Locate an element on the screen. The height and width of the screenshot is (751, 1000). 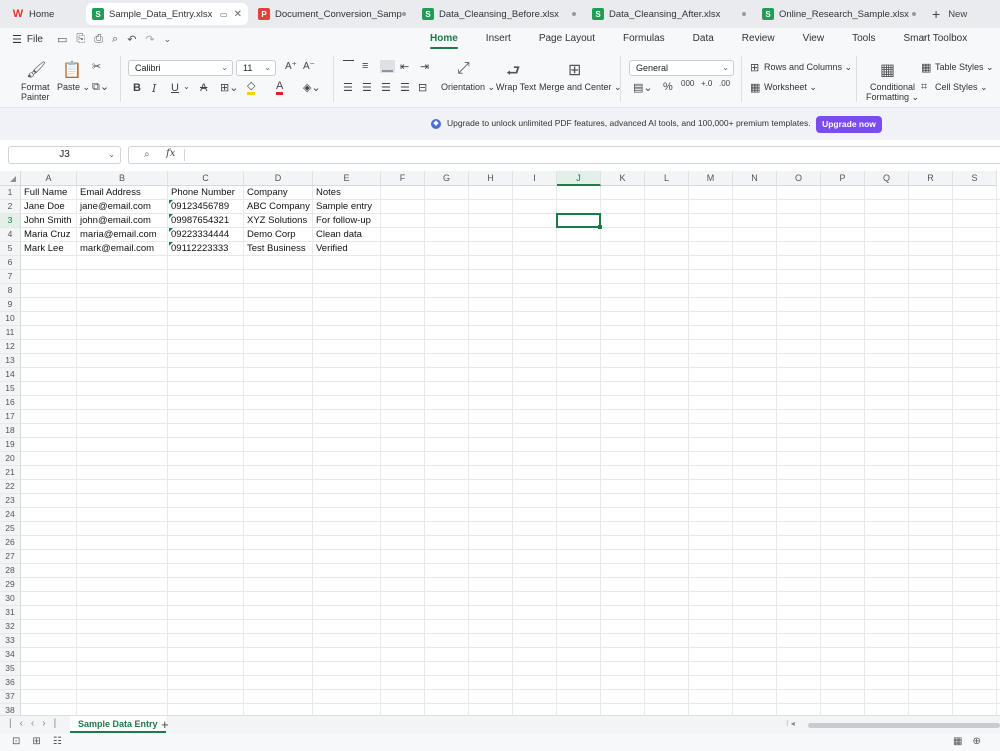
paste-icon: 📋 is located at coordinates (72, 70).